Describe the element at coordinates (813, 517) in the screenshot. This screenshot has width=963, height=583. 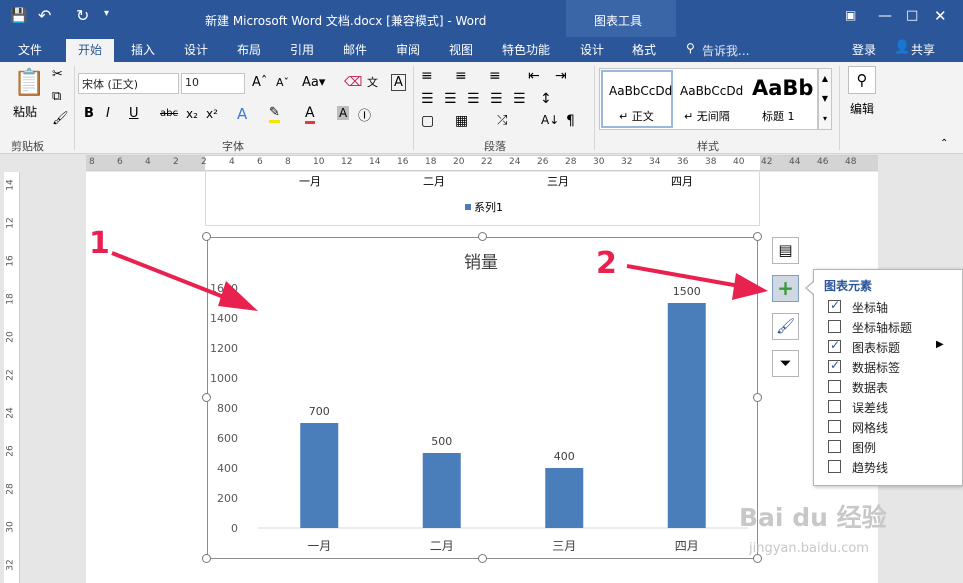
I see `watermark-logo: Bai du 经验` at that location.